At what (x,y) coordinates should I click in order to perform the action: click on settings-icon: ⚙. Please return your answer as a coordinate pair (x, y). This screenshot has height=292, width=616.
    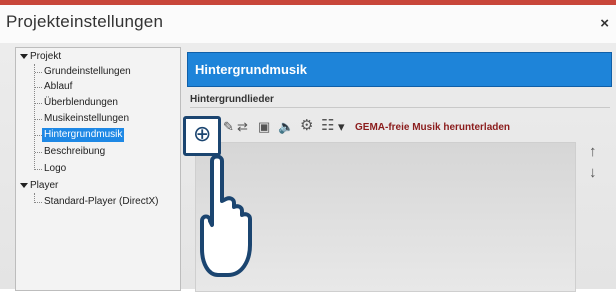
    Looking at the image, I should click on (306, 125).